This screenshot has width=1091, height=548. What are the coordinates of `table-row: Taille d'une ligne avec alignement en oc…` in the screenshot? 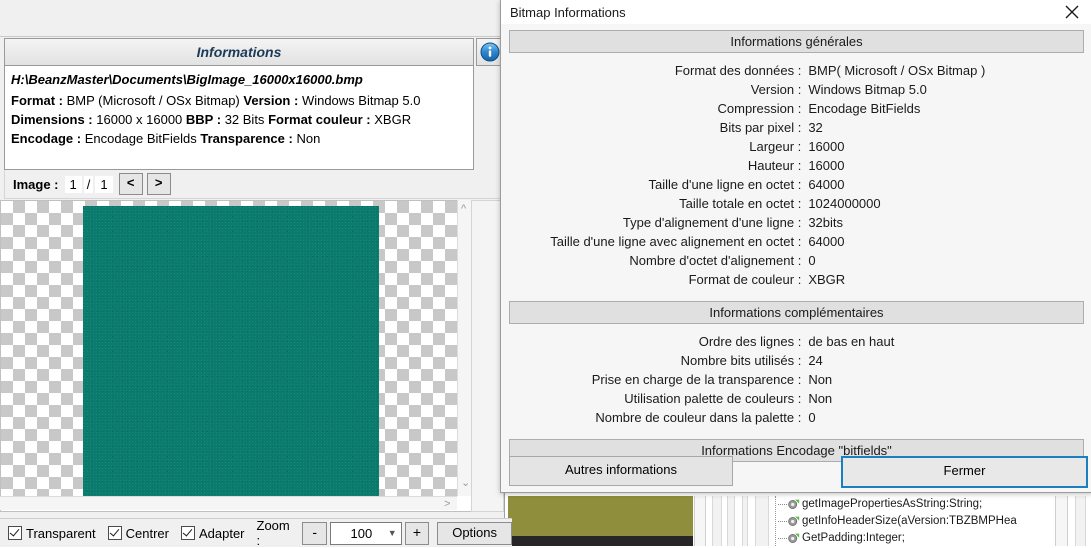 It's located at (796, 241).